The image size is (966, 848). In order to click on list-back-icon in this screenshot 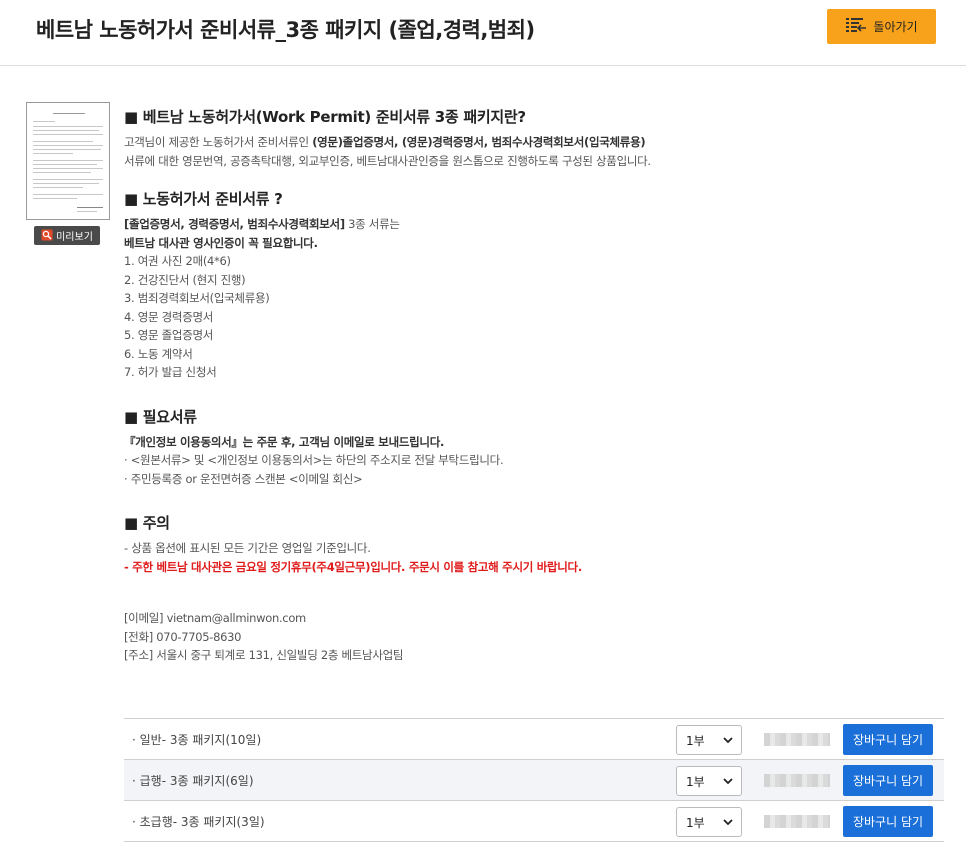, I will do `click(856, 27)`.